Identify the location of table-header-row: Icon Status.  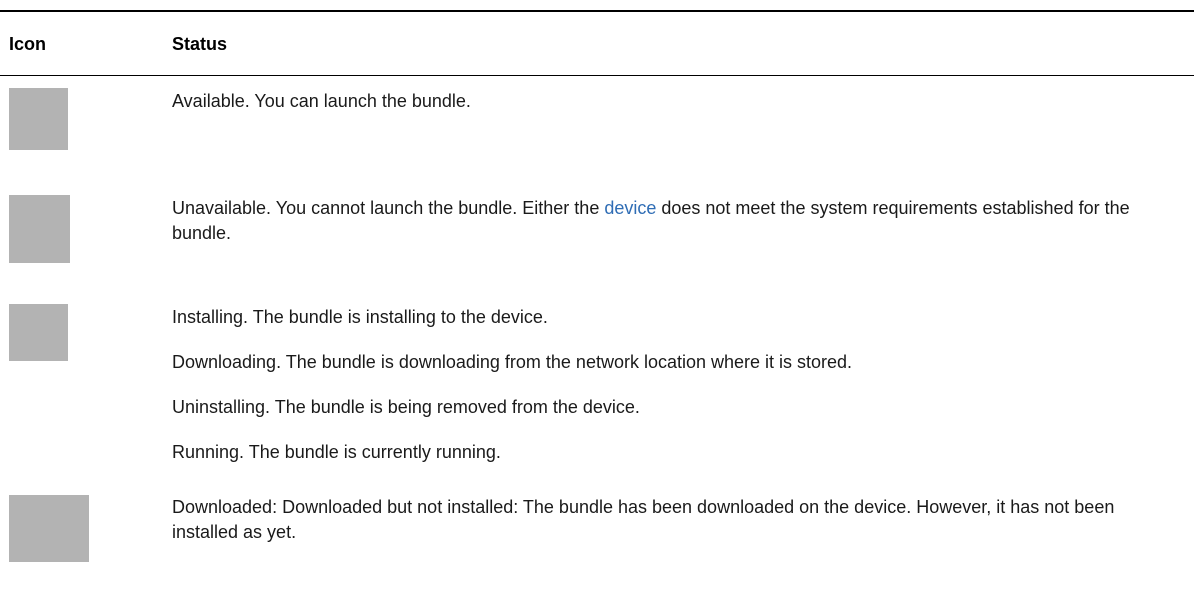
(597, 43).